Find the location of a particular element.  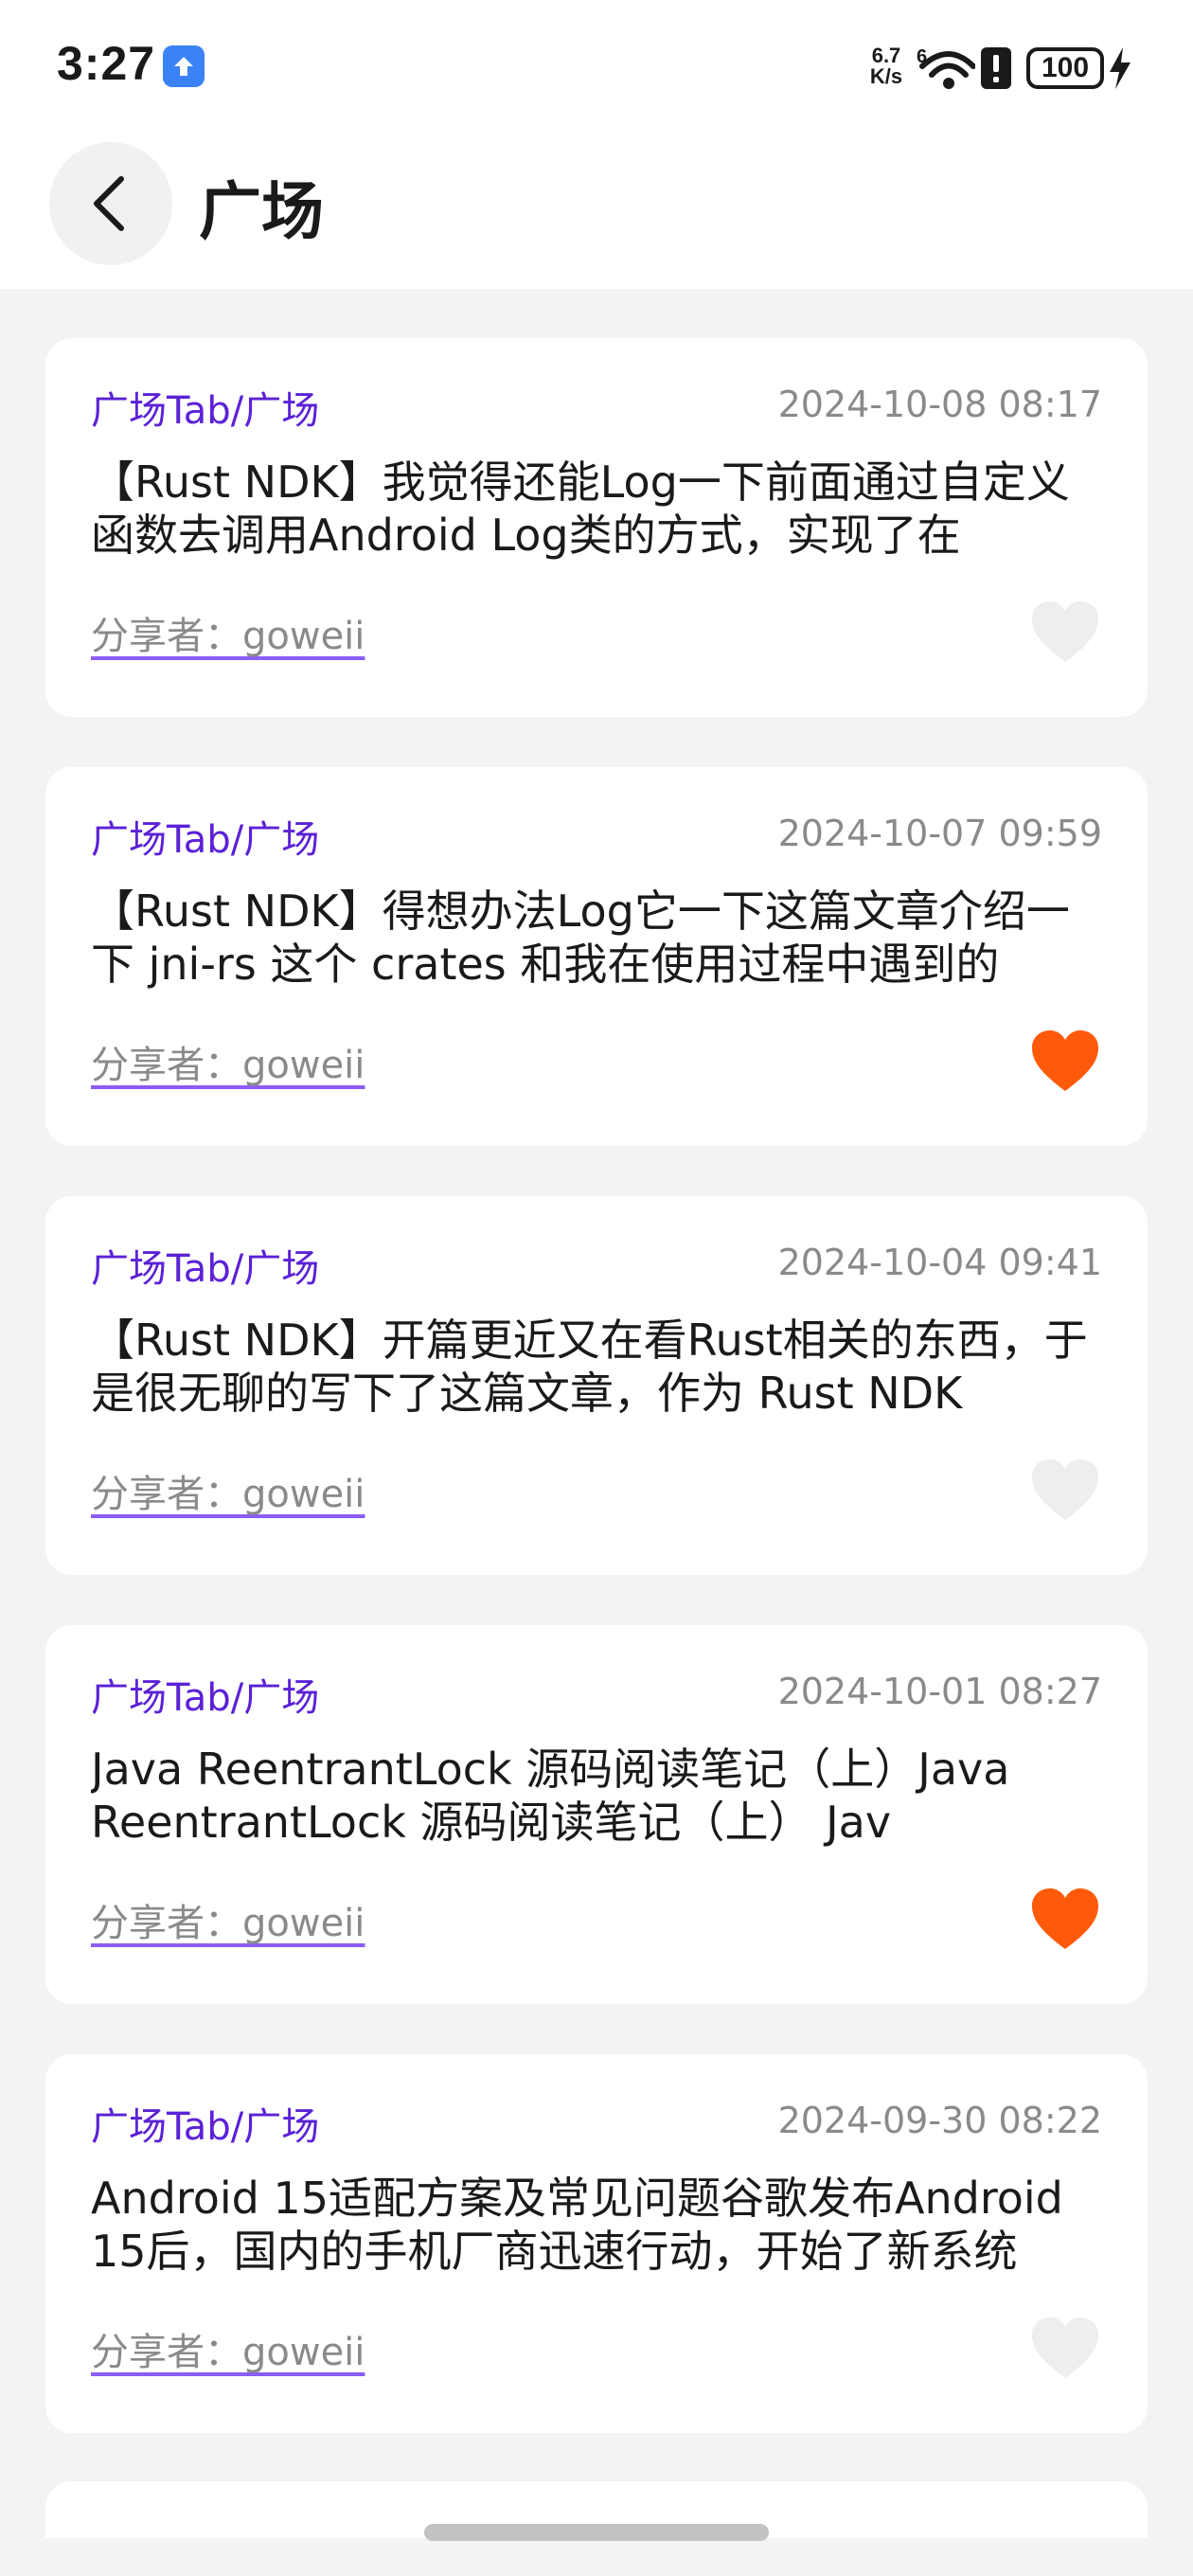

article-date: 2024-09-30 08:22 is located at coordinates (939, 2120).